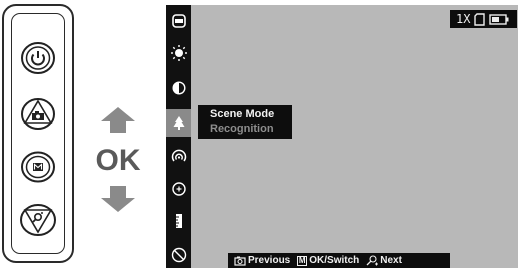 The height and width of the screenshot is (269, 519). Describe the element at coordinates (118, 160) in the screenshot. I see `ok-label: OK` at that location.